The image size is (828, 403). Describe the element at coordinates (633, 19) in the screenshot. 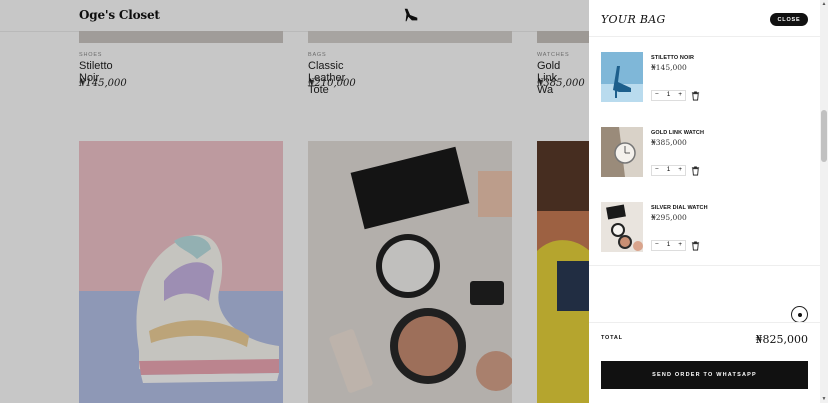

I see `cart-title: YOUR BAG` at that location.